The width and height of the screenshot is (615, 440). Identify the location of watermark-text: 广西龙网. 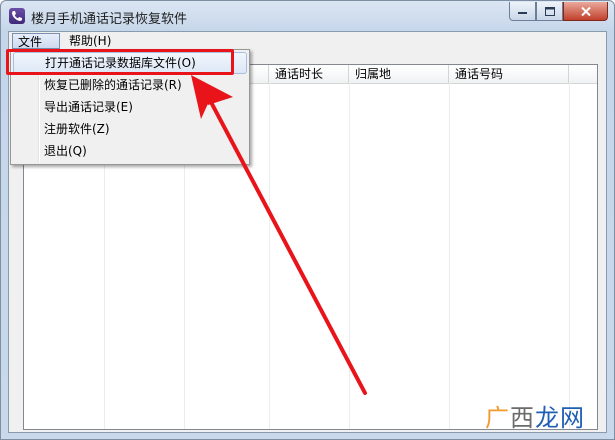
(535, 417).